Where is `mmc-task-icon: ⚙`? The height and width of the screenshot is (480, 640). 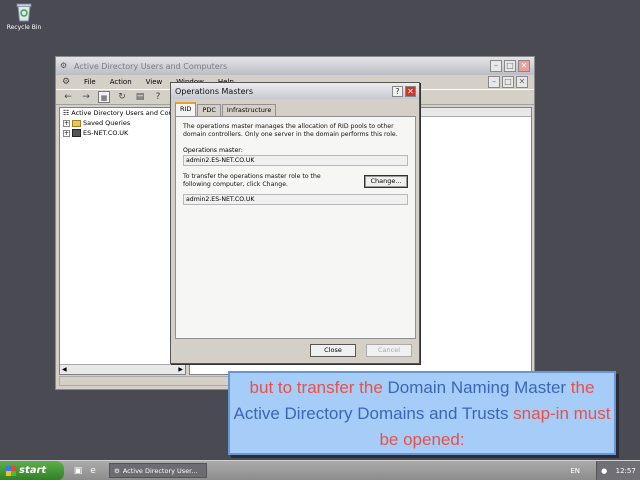 mmc-task-icon: ⚙ is located at coordinates (117, 470).